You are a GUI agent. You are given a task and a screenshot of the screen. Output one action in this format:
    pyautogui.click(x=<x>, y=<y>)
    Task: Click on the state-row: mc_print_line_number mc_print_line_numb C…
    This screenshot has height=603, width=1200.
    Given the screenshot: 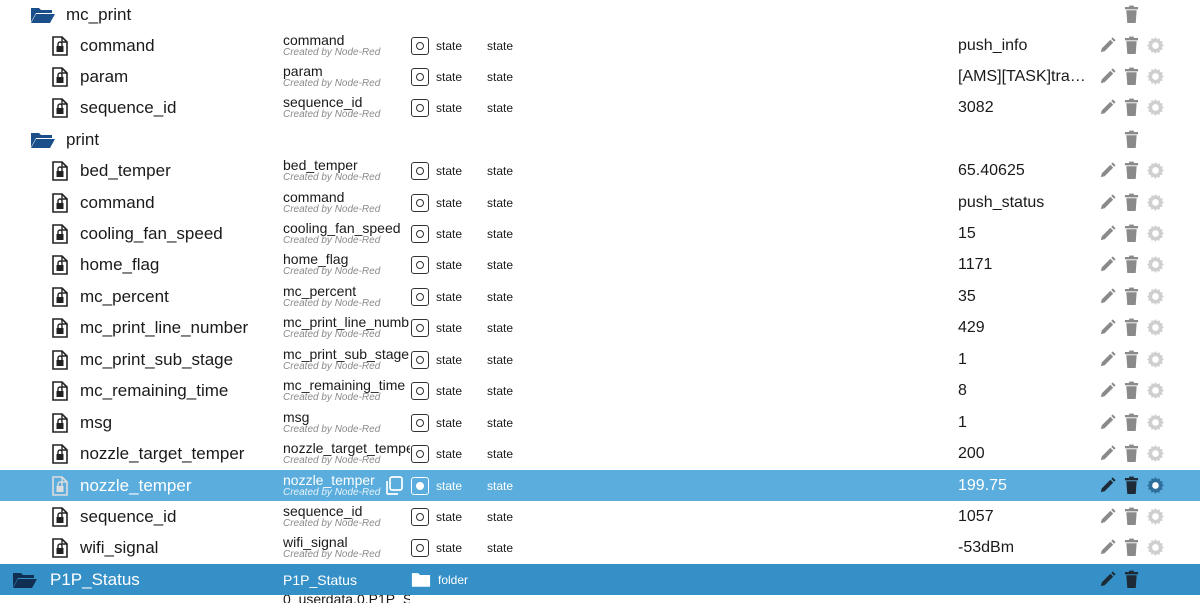 What is the action you would take?
    pyautogui.click(x=600, y=327)
    